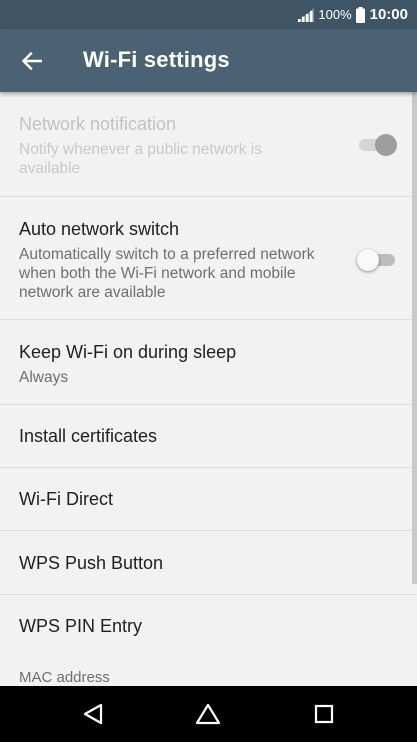 The image size is (417, 742). I want to click on auto-network-switch-toggle, so click(376, 259).